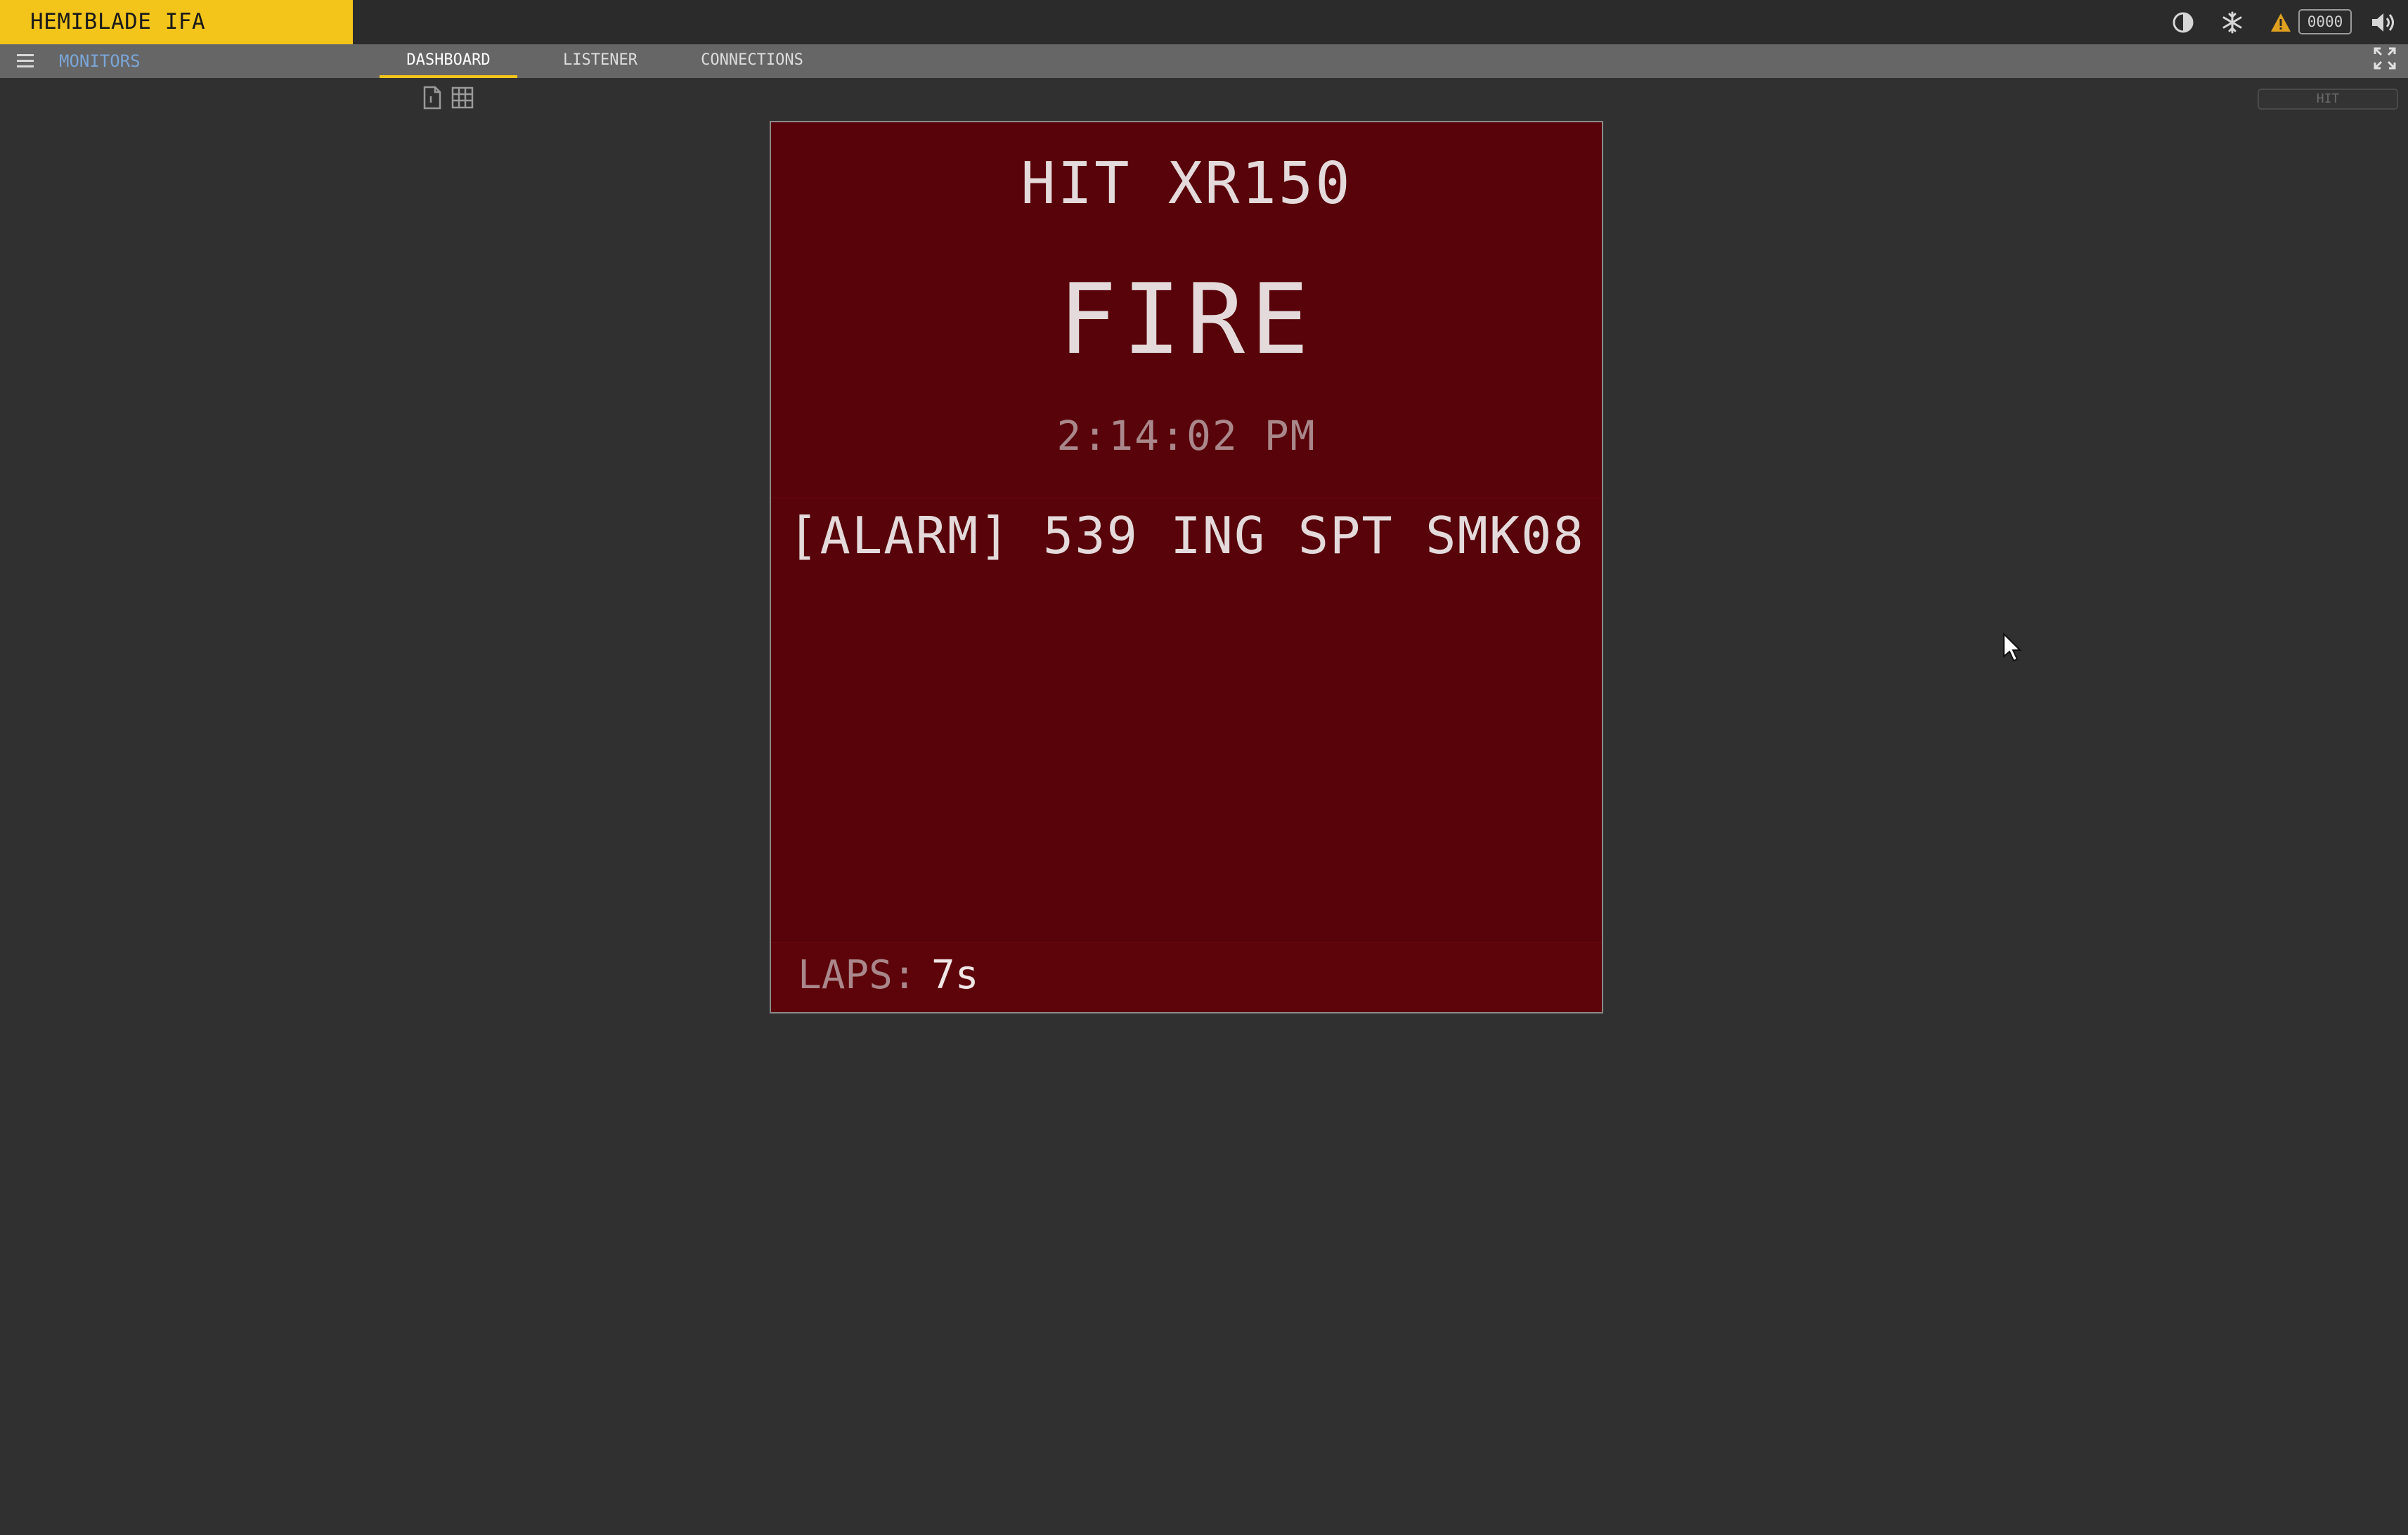 The image size is (2408, 1535). What do you see at coordinates (2232, 22) in the screenshot?
I see `snowflake-icon` at bounding box center [2232, 22].